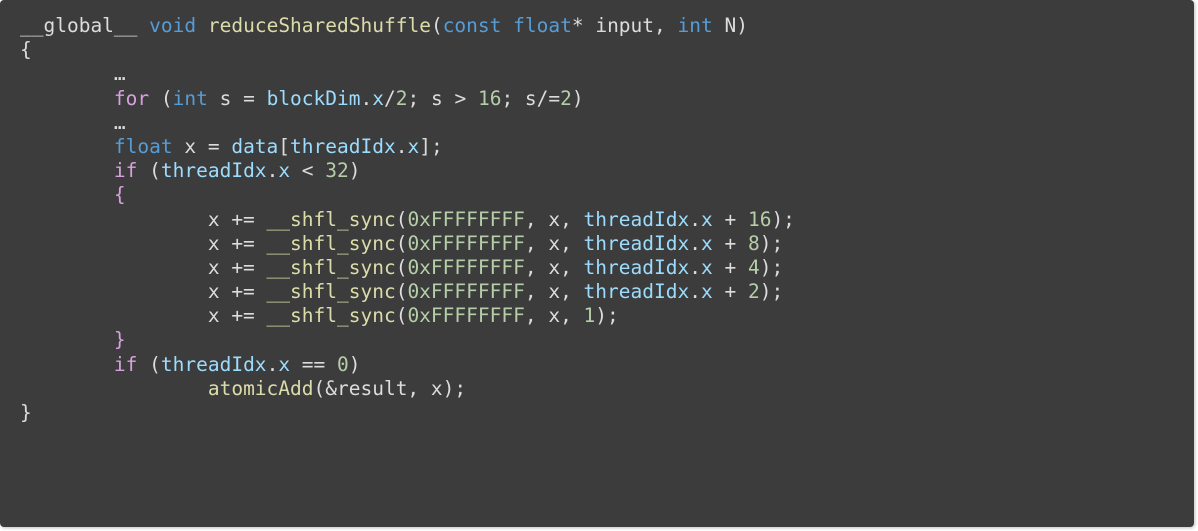  I want to click on code-line: atomicAdd(&result, x);, so click(607, 389).